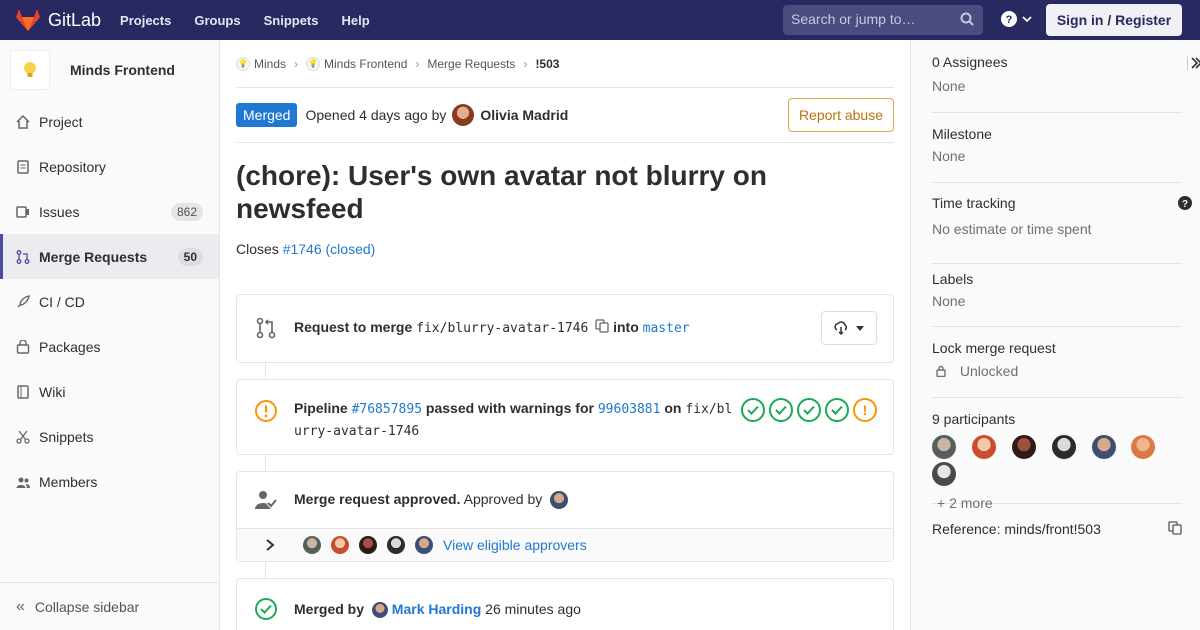  Describe the element at coordinates (329, 609) in the screenshot. I see `merged-by-label: Merged by` at that location.